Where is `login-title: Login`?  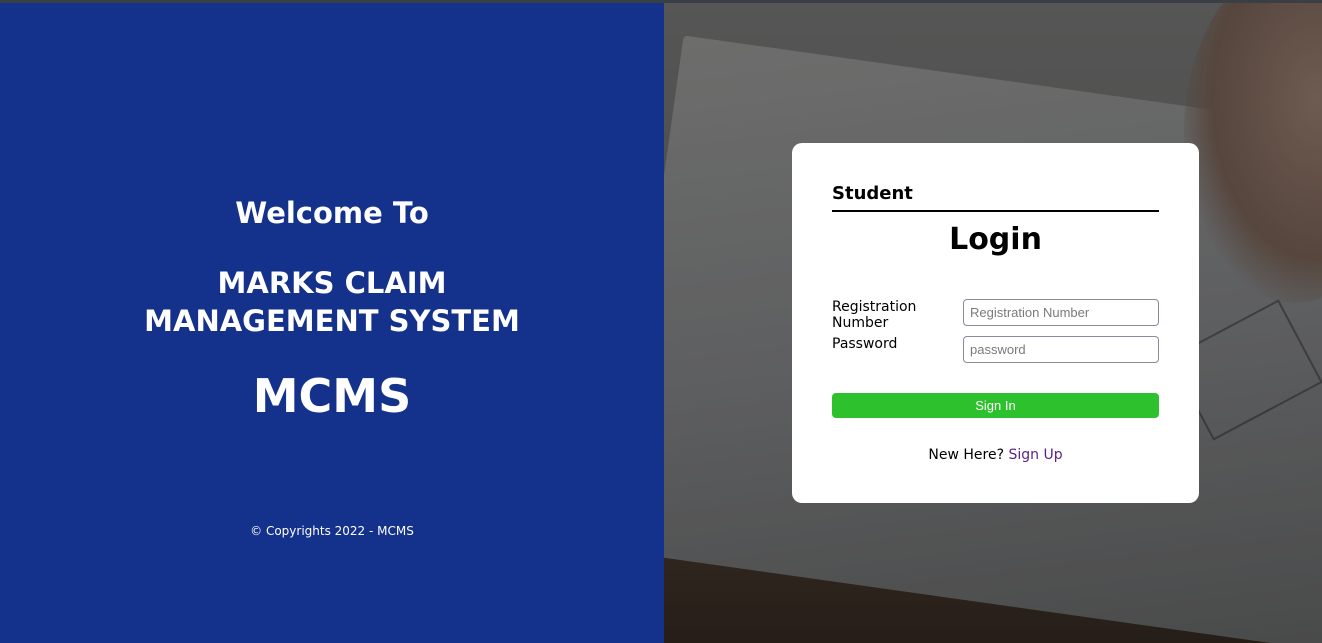 login-title: Login is located at coordinates (995, 239).